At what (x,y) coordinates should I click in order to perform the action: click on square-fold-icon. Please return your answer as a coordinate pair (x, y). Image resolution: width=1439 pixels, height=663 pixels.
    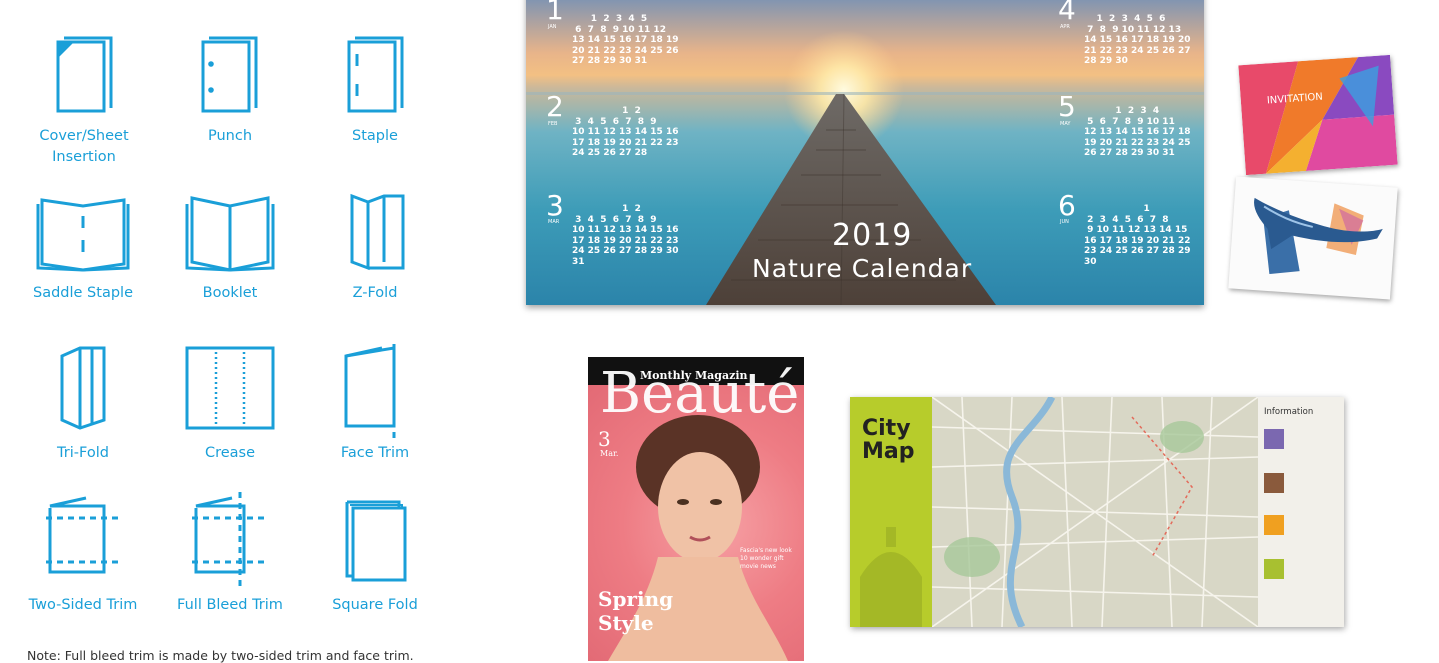
    Looking at the image, I should click on (376, 541).